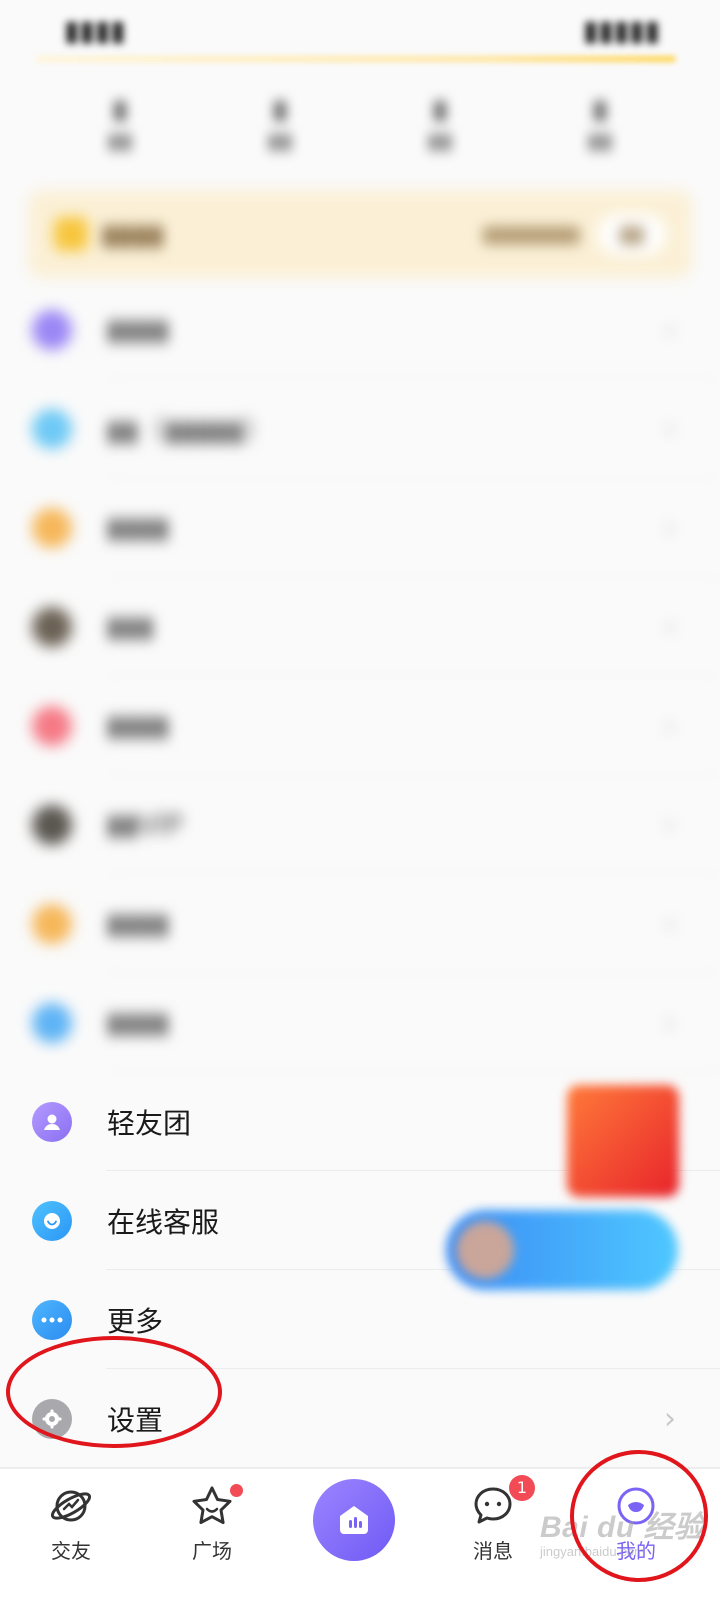  What do you see at coordinates (493, 1519) in the screenshot?
I see `nav-tab-messages: 消息 1` at bounding box center [493, 1519].